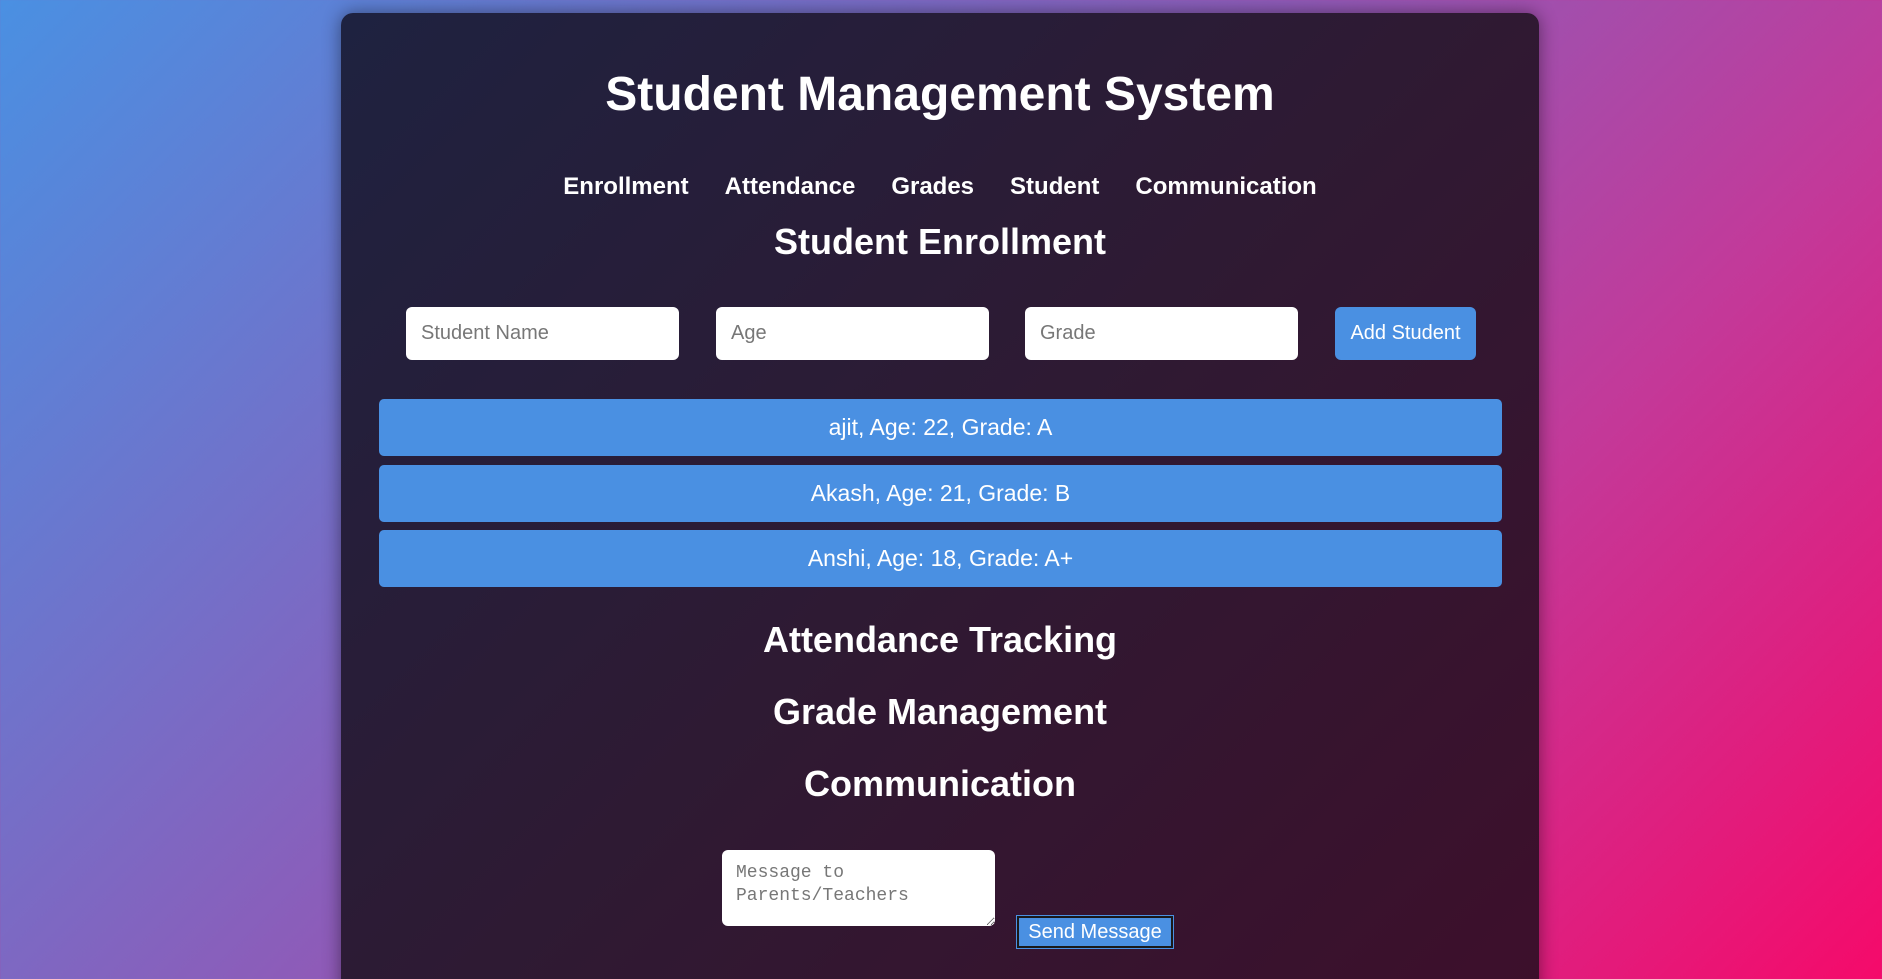  What do you see at coordinates (932, 187) in the screenshot?
I see `nav-grades: Grades` at bounding box center [932, 187].